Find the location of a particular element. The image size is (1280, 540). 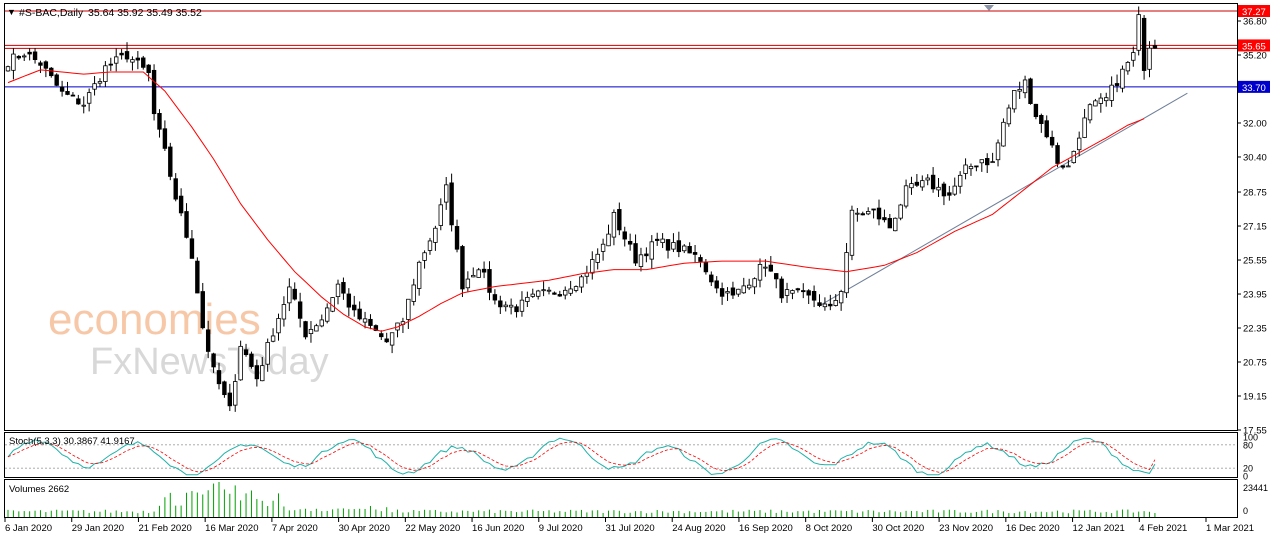

watermark-logo: economies is located at coordinates (154, 319).